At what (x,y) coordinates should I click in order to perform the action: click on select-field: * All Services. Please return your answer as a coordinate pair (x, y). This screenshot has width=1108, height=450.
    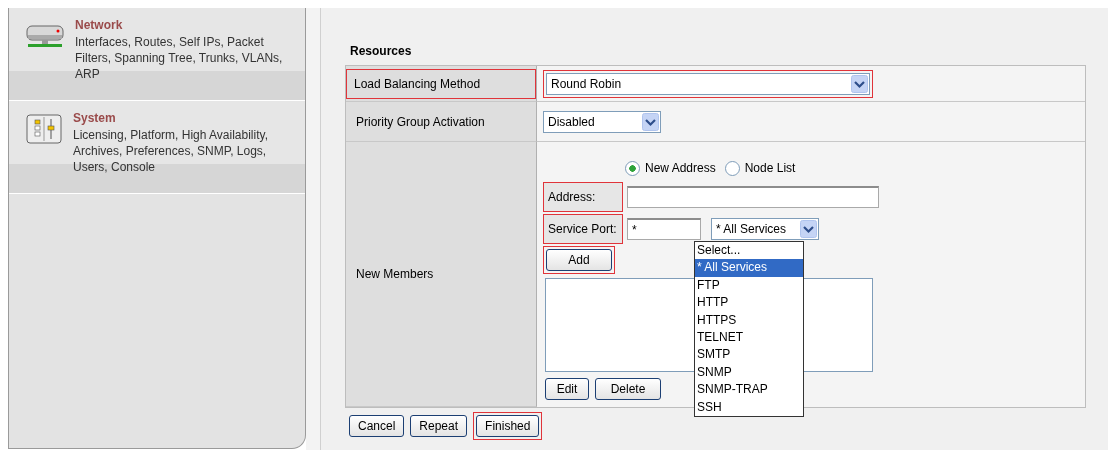
    Looking at the image, I should click on (765, 229).